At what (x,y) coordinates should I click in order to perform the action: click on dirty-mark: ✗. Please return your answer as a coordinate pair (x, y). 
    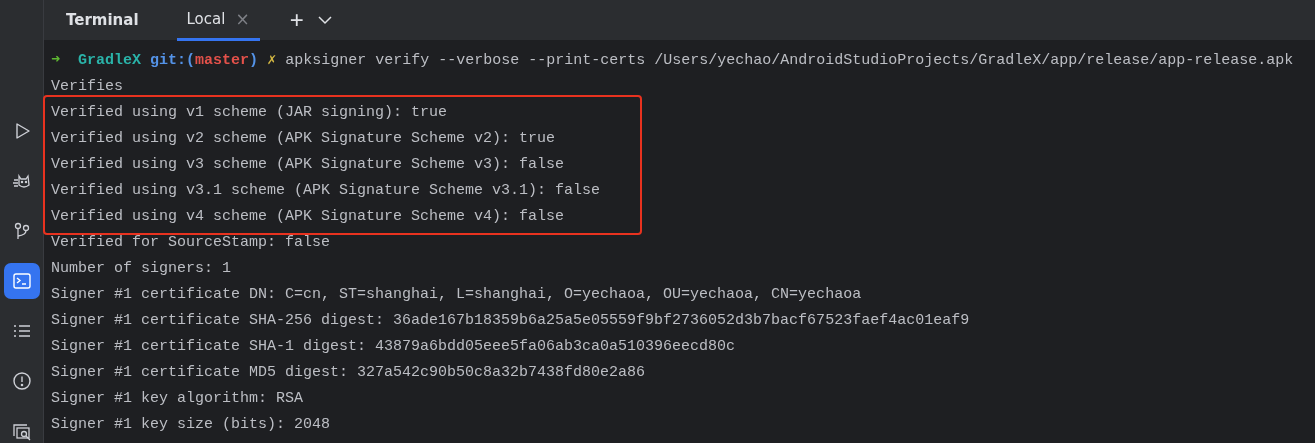
    Looking at the image, I should click on (272, 60).